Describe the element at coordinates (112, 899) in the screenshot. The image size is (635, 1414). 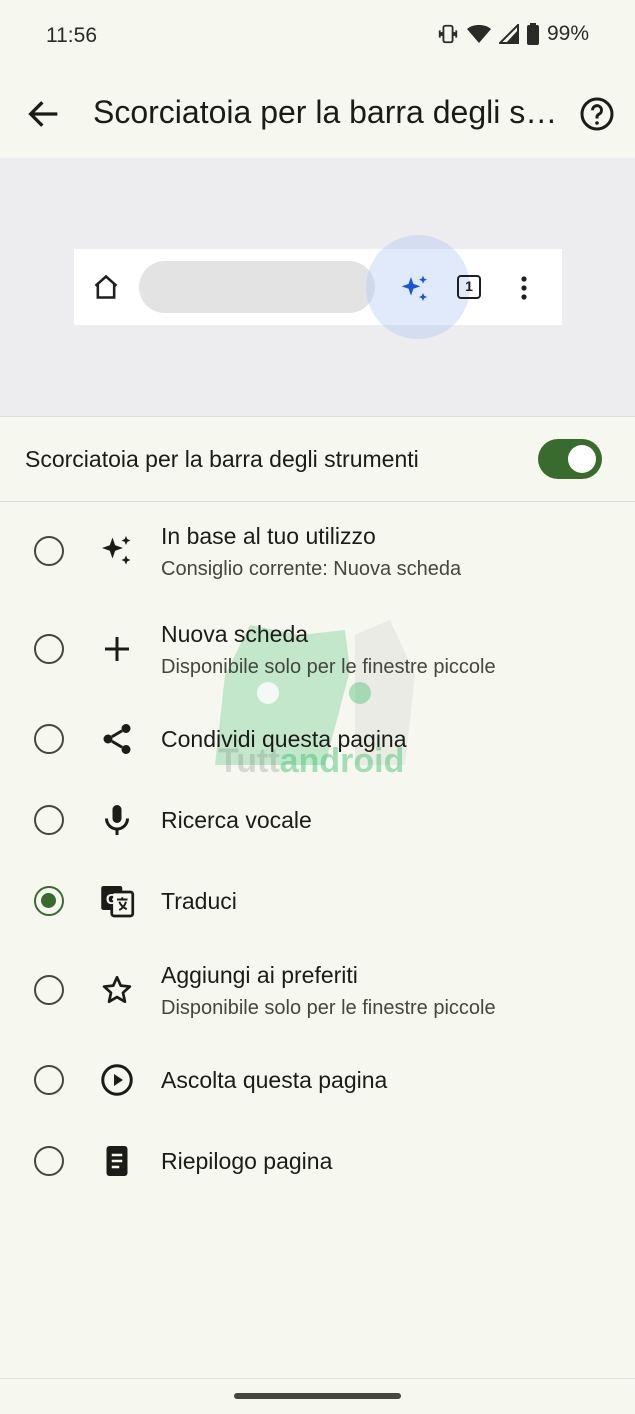
I see `svg-text: G` at that location.